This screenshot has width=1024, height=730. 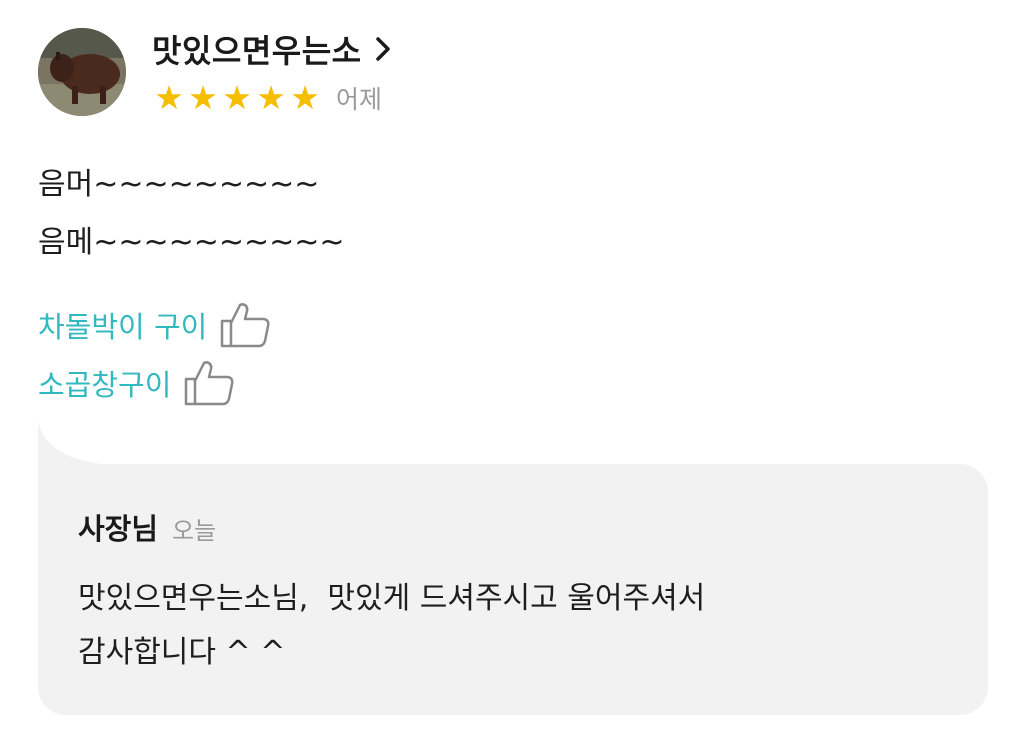 What do you see at coordinates (118, 529) in the screenshot?
I see `owner-name: 사장님` at bounding box center [118, 529].